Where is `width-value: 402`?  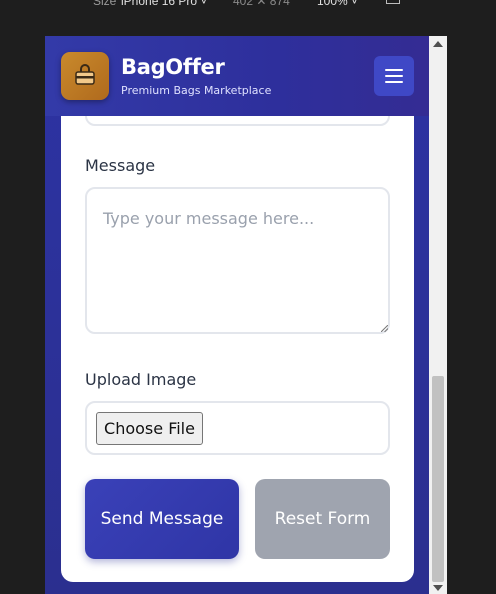 width-value: 402 is located at coordinates (243, 4).